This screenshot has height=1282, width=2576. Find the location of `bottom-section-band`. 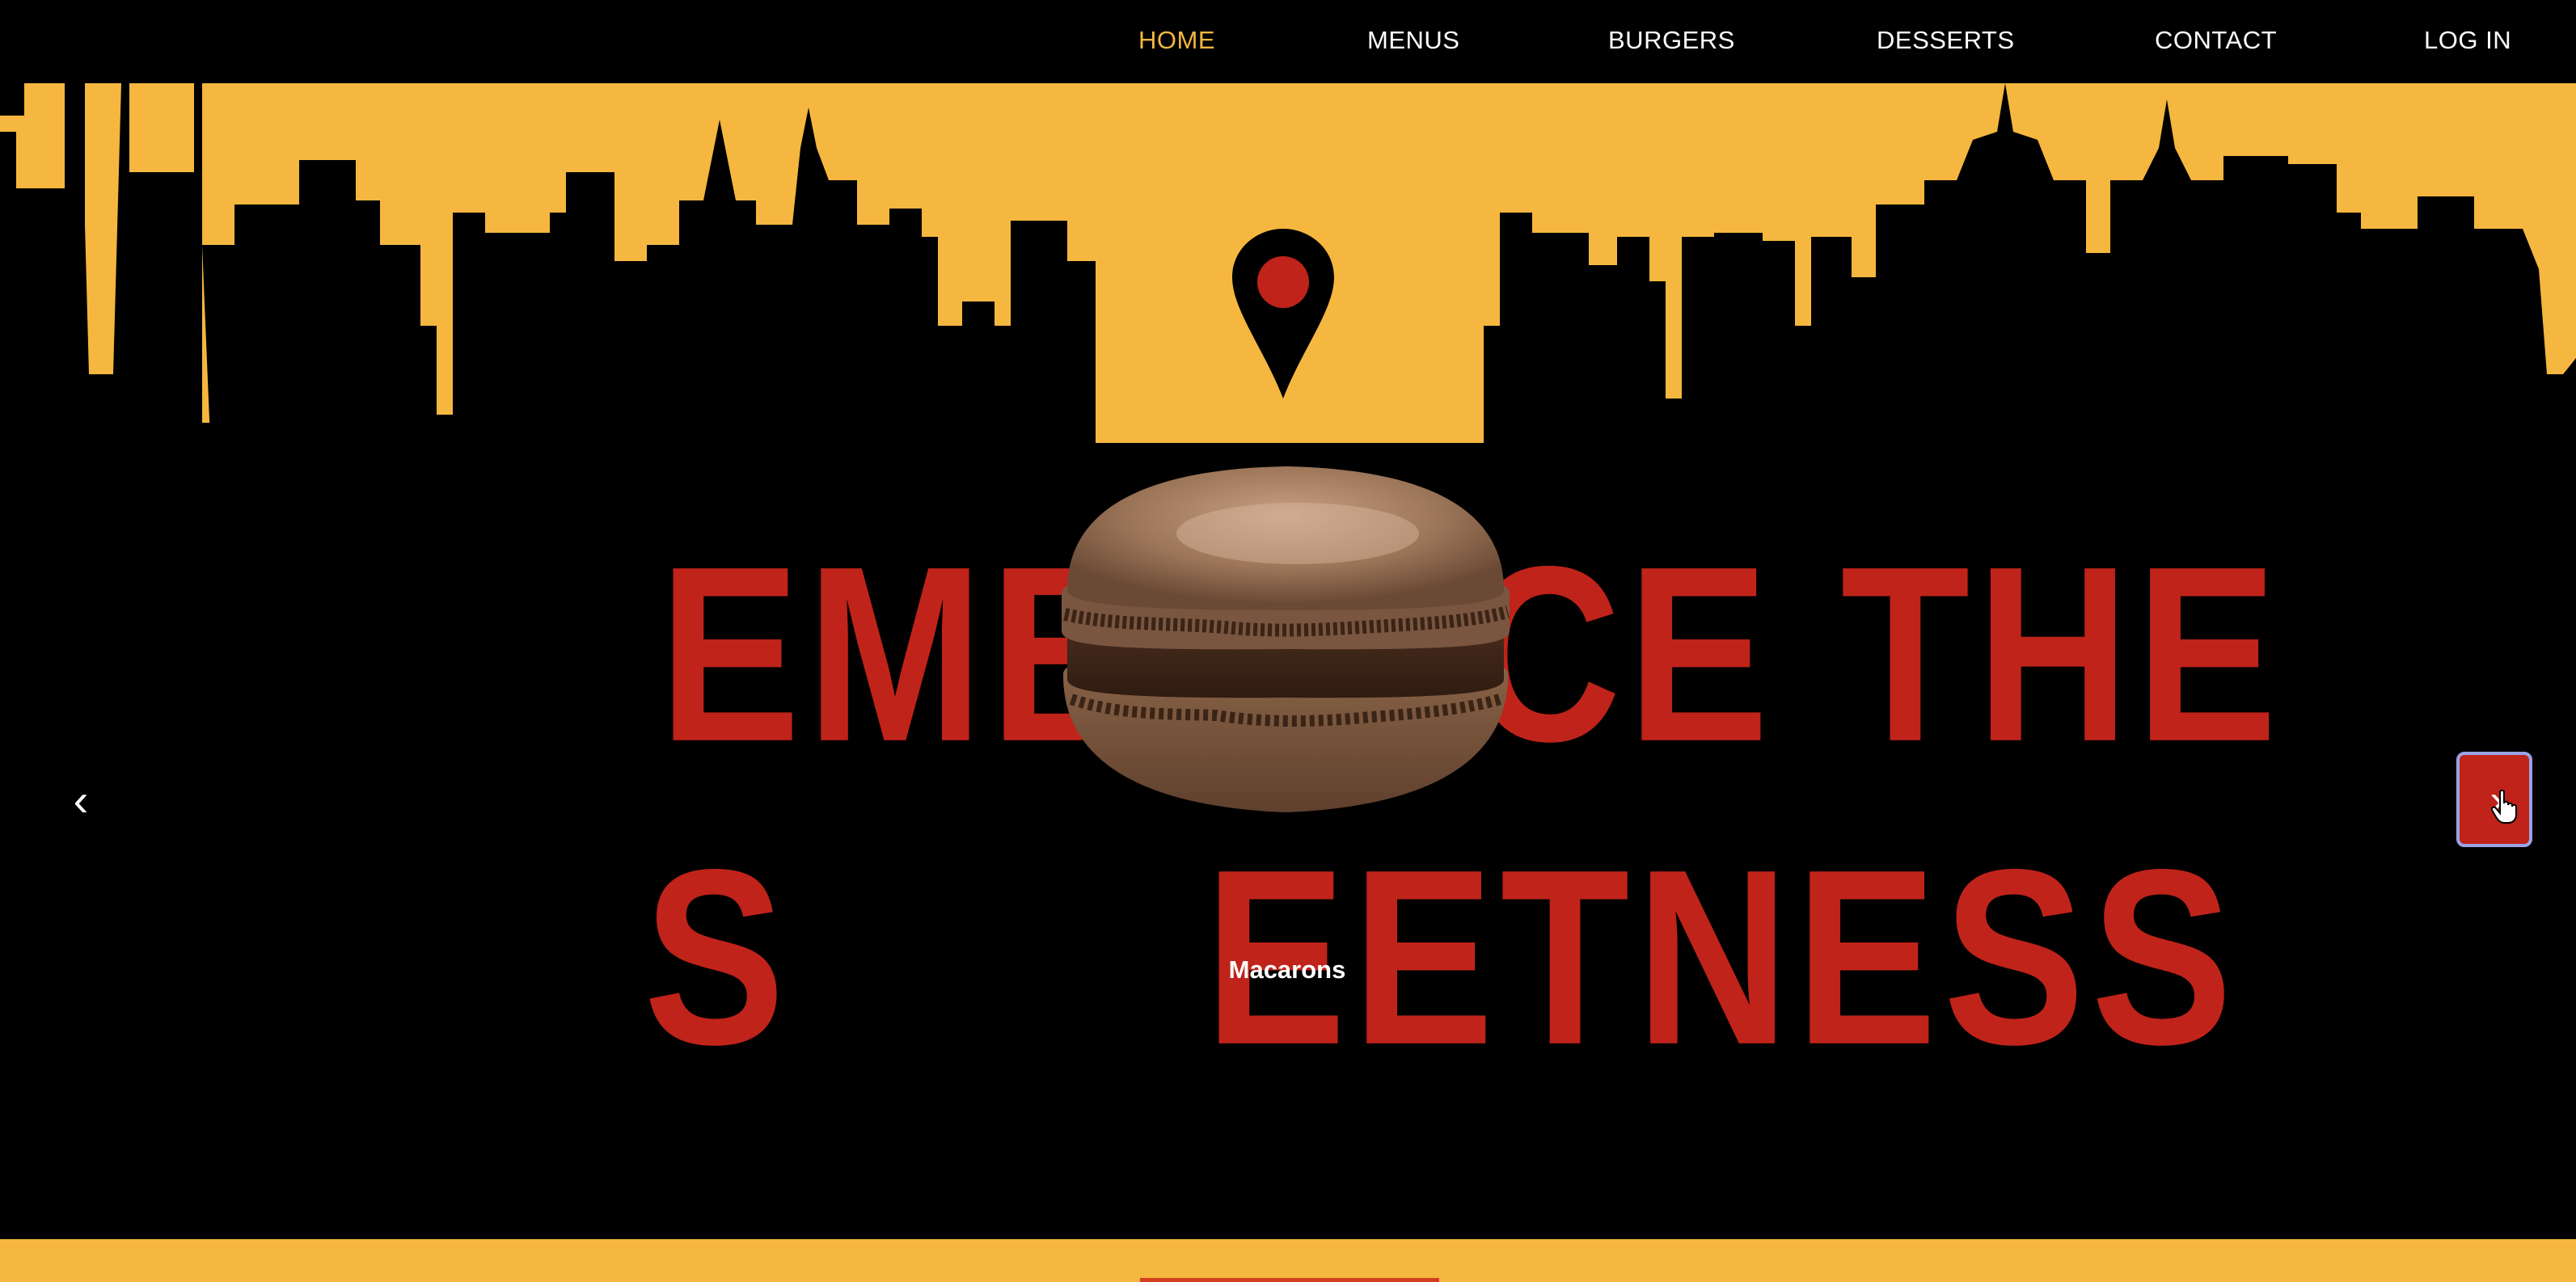

bottom-section-band is located at coordinates (1288, 1261).